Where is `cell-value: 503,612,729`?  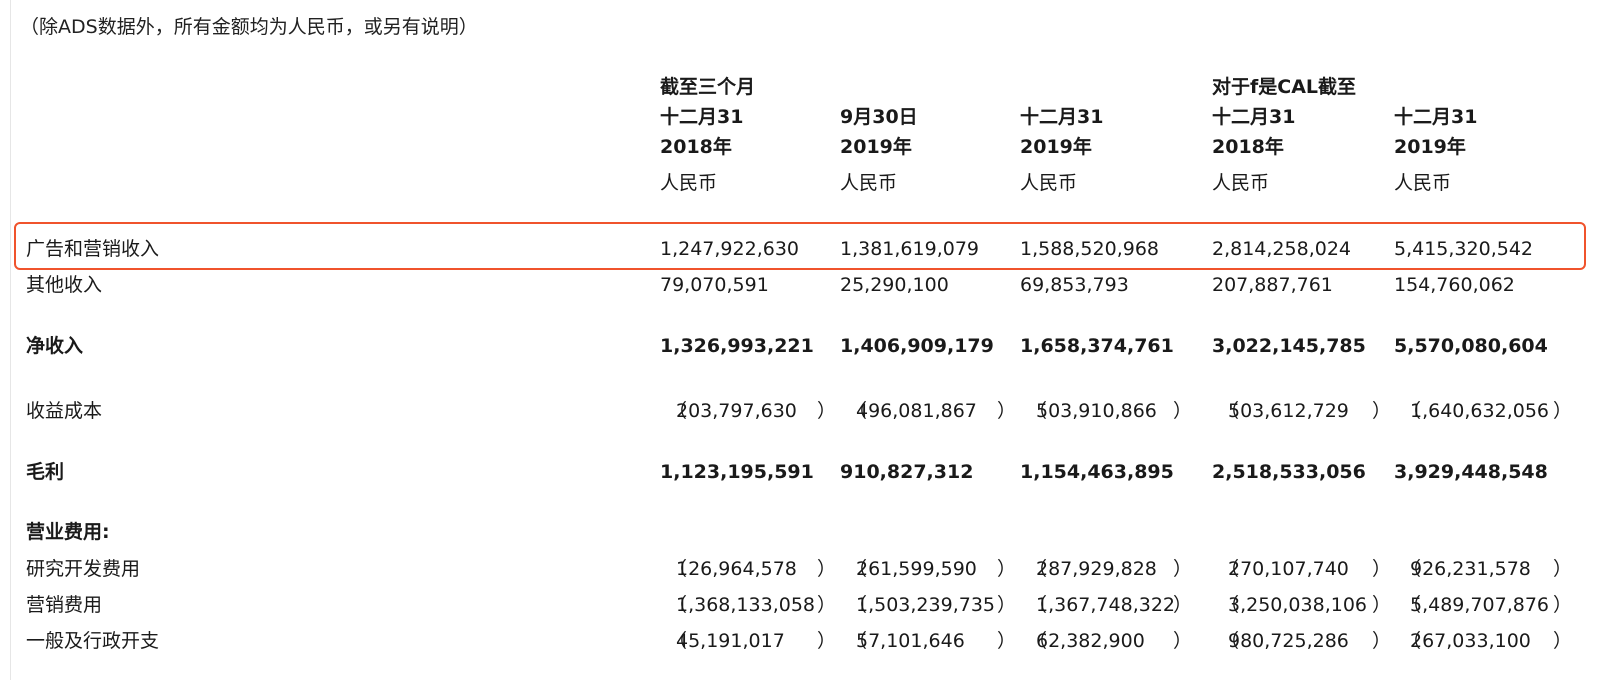
cell-value: 503,612,729 is located at coordinates (1288, 411).